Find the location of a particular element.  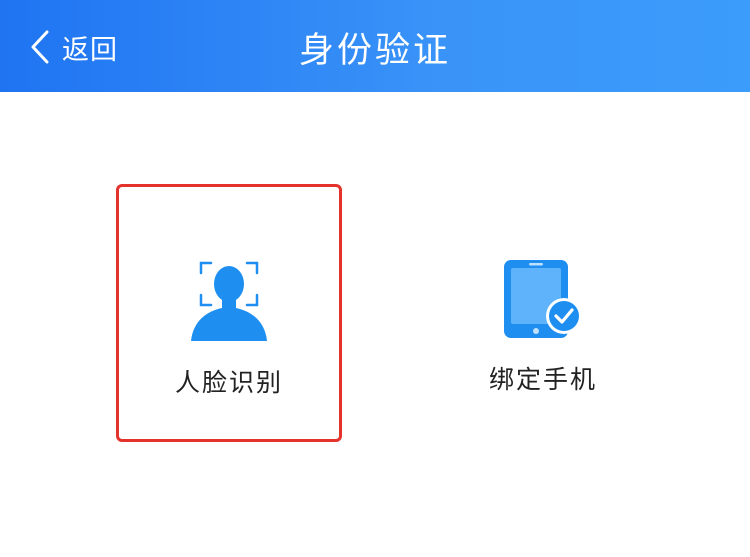

page-title: 身份验证 is located at coordinates (374, 51).